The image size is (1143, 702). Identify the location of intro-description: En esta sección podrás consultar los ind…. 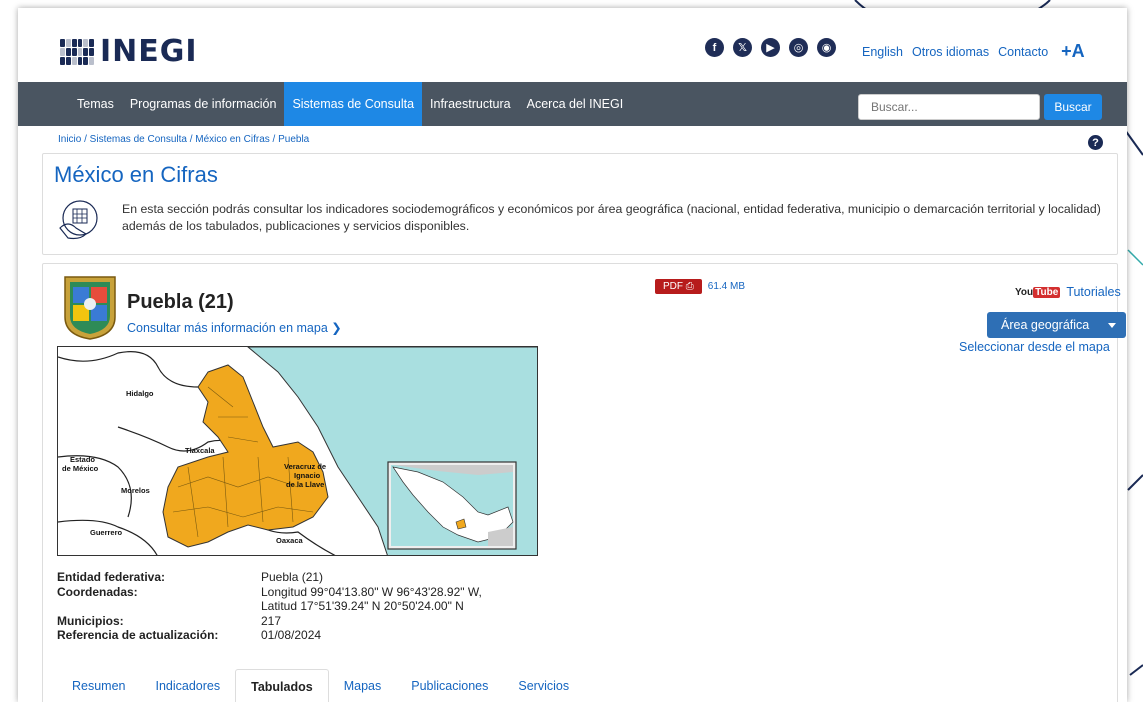
(611, 217).